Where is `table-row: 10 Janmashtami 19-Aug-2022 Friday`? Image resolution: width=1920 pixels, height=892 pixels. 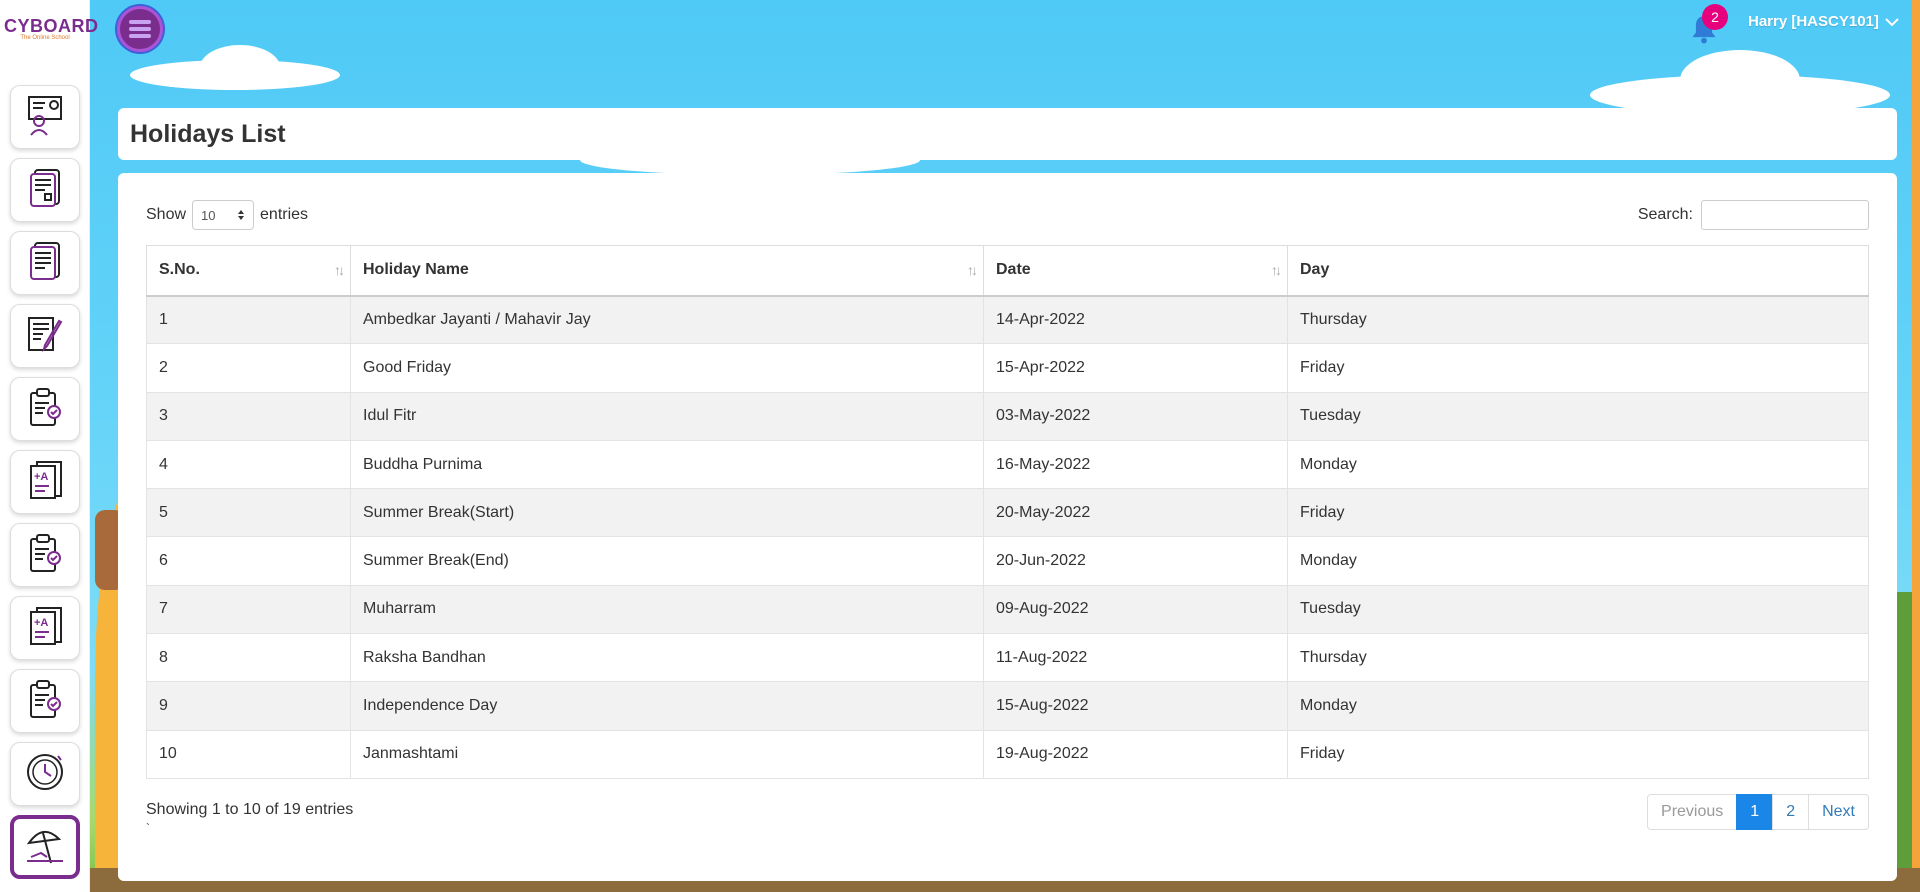
table-row: 10 Janmashtami 19-Aug-2022 Friday is located at coordinates (1007, 754).